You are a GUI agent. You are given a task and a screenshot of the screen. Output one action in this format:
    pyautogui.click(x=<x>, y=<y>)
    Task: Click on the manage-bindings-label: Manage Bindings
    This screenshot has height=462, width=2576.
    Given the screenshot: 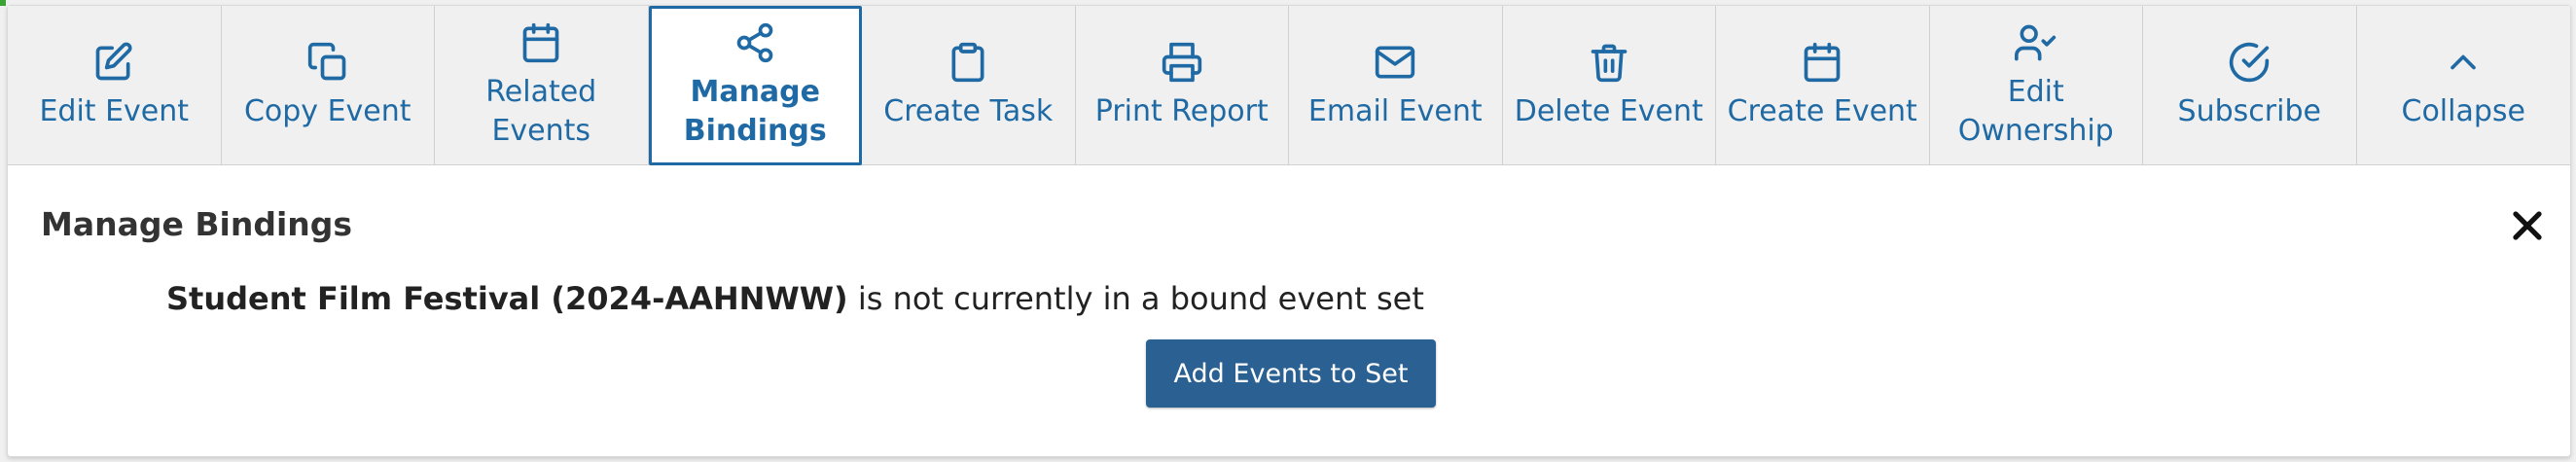 What is the action you would take?
    pyautogui.click(x=755, y=111)
    